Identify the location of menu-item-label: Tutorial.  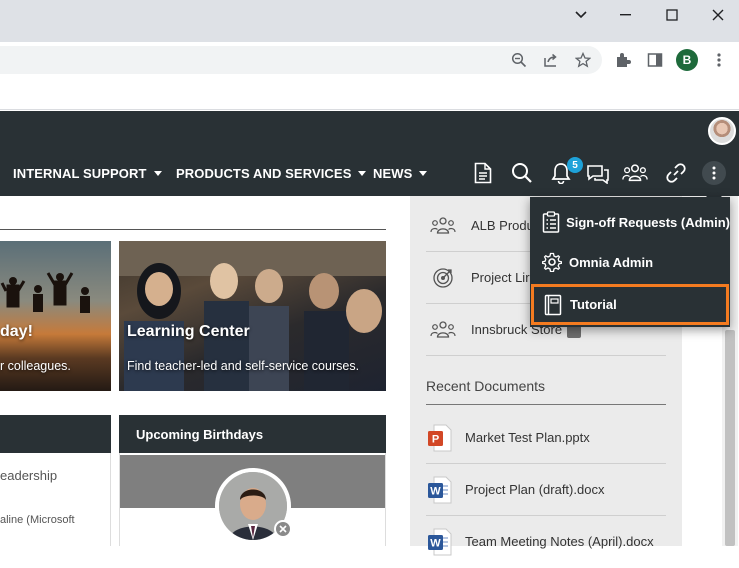
(593, 304).